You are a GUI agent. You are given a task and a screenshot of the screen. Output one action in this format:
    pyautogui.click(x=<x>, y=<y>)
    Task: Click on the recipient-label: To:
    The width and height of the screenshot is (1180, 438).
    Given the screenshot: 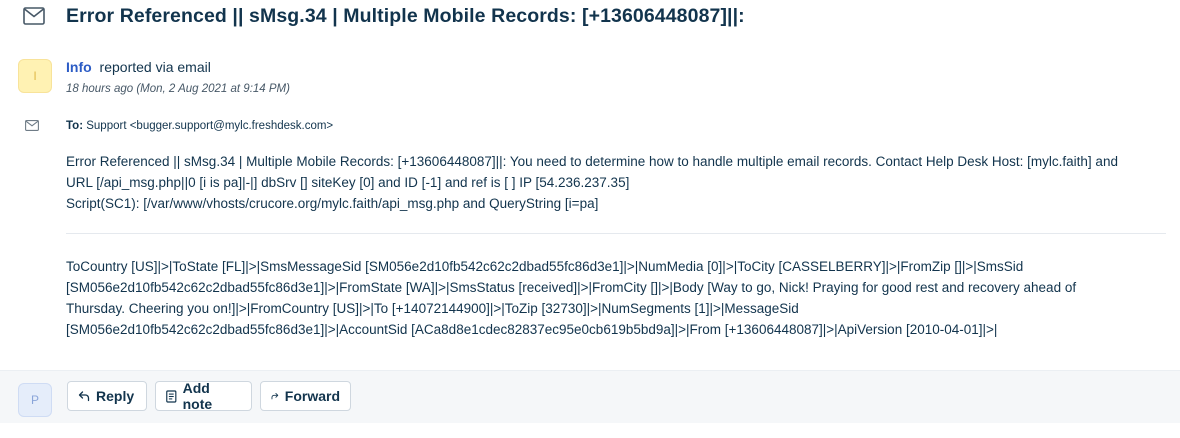 What is the action you would take?
    pyautogui.click(x=75, y=126)
    